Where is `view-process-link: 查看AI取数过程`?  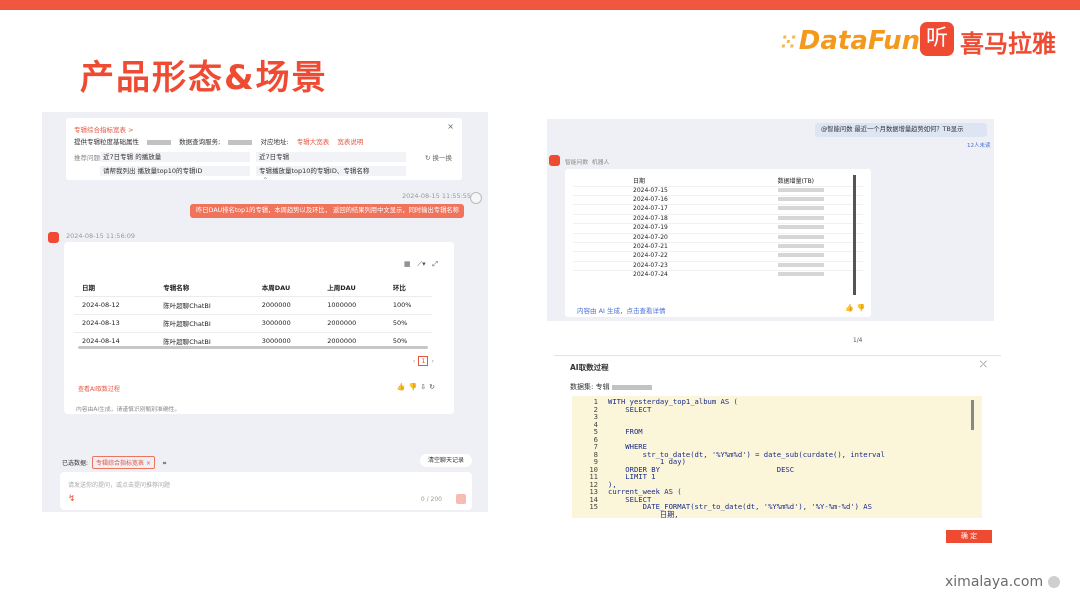 view-process-link: 查看AI取数过程 is located at coordinates (99, 388).